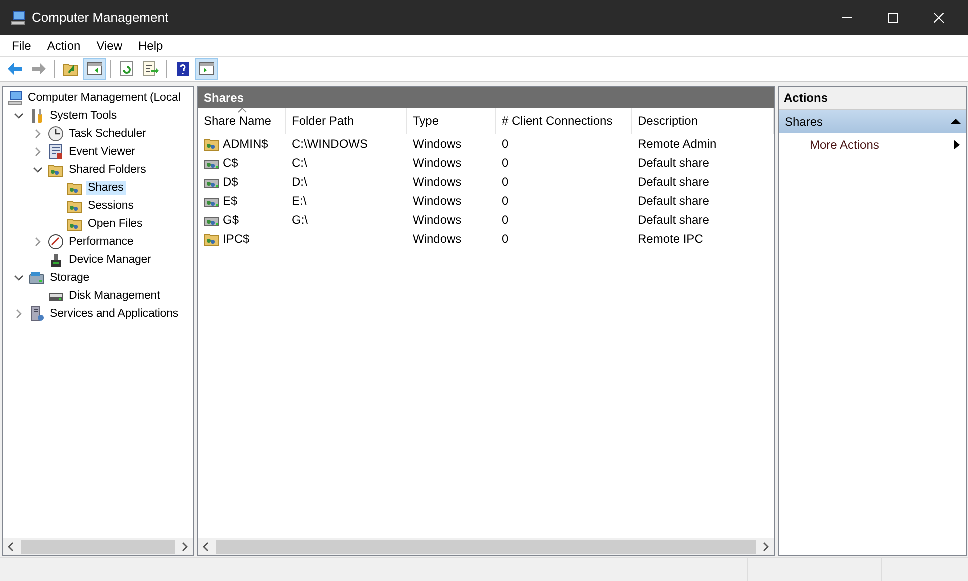 Image resolution: width=968 pixels, height=581 pixels. What do you see at coordinates (300, 181) in the screenshot?
I see `table-cell: D:\` at bounding box center [300, 181].